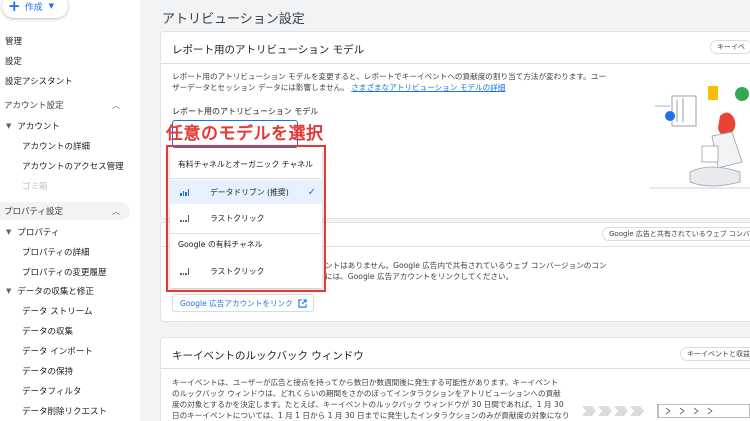  What do you see at coordinates (64, 411) in the screenshot?
I see `nav-data-deletion: データ削除リクエスト` at bounding box center [64, 411].